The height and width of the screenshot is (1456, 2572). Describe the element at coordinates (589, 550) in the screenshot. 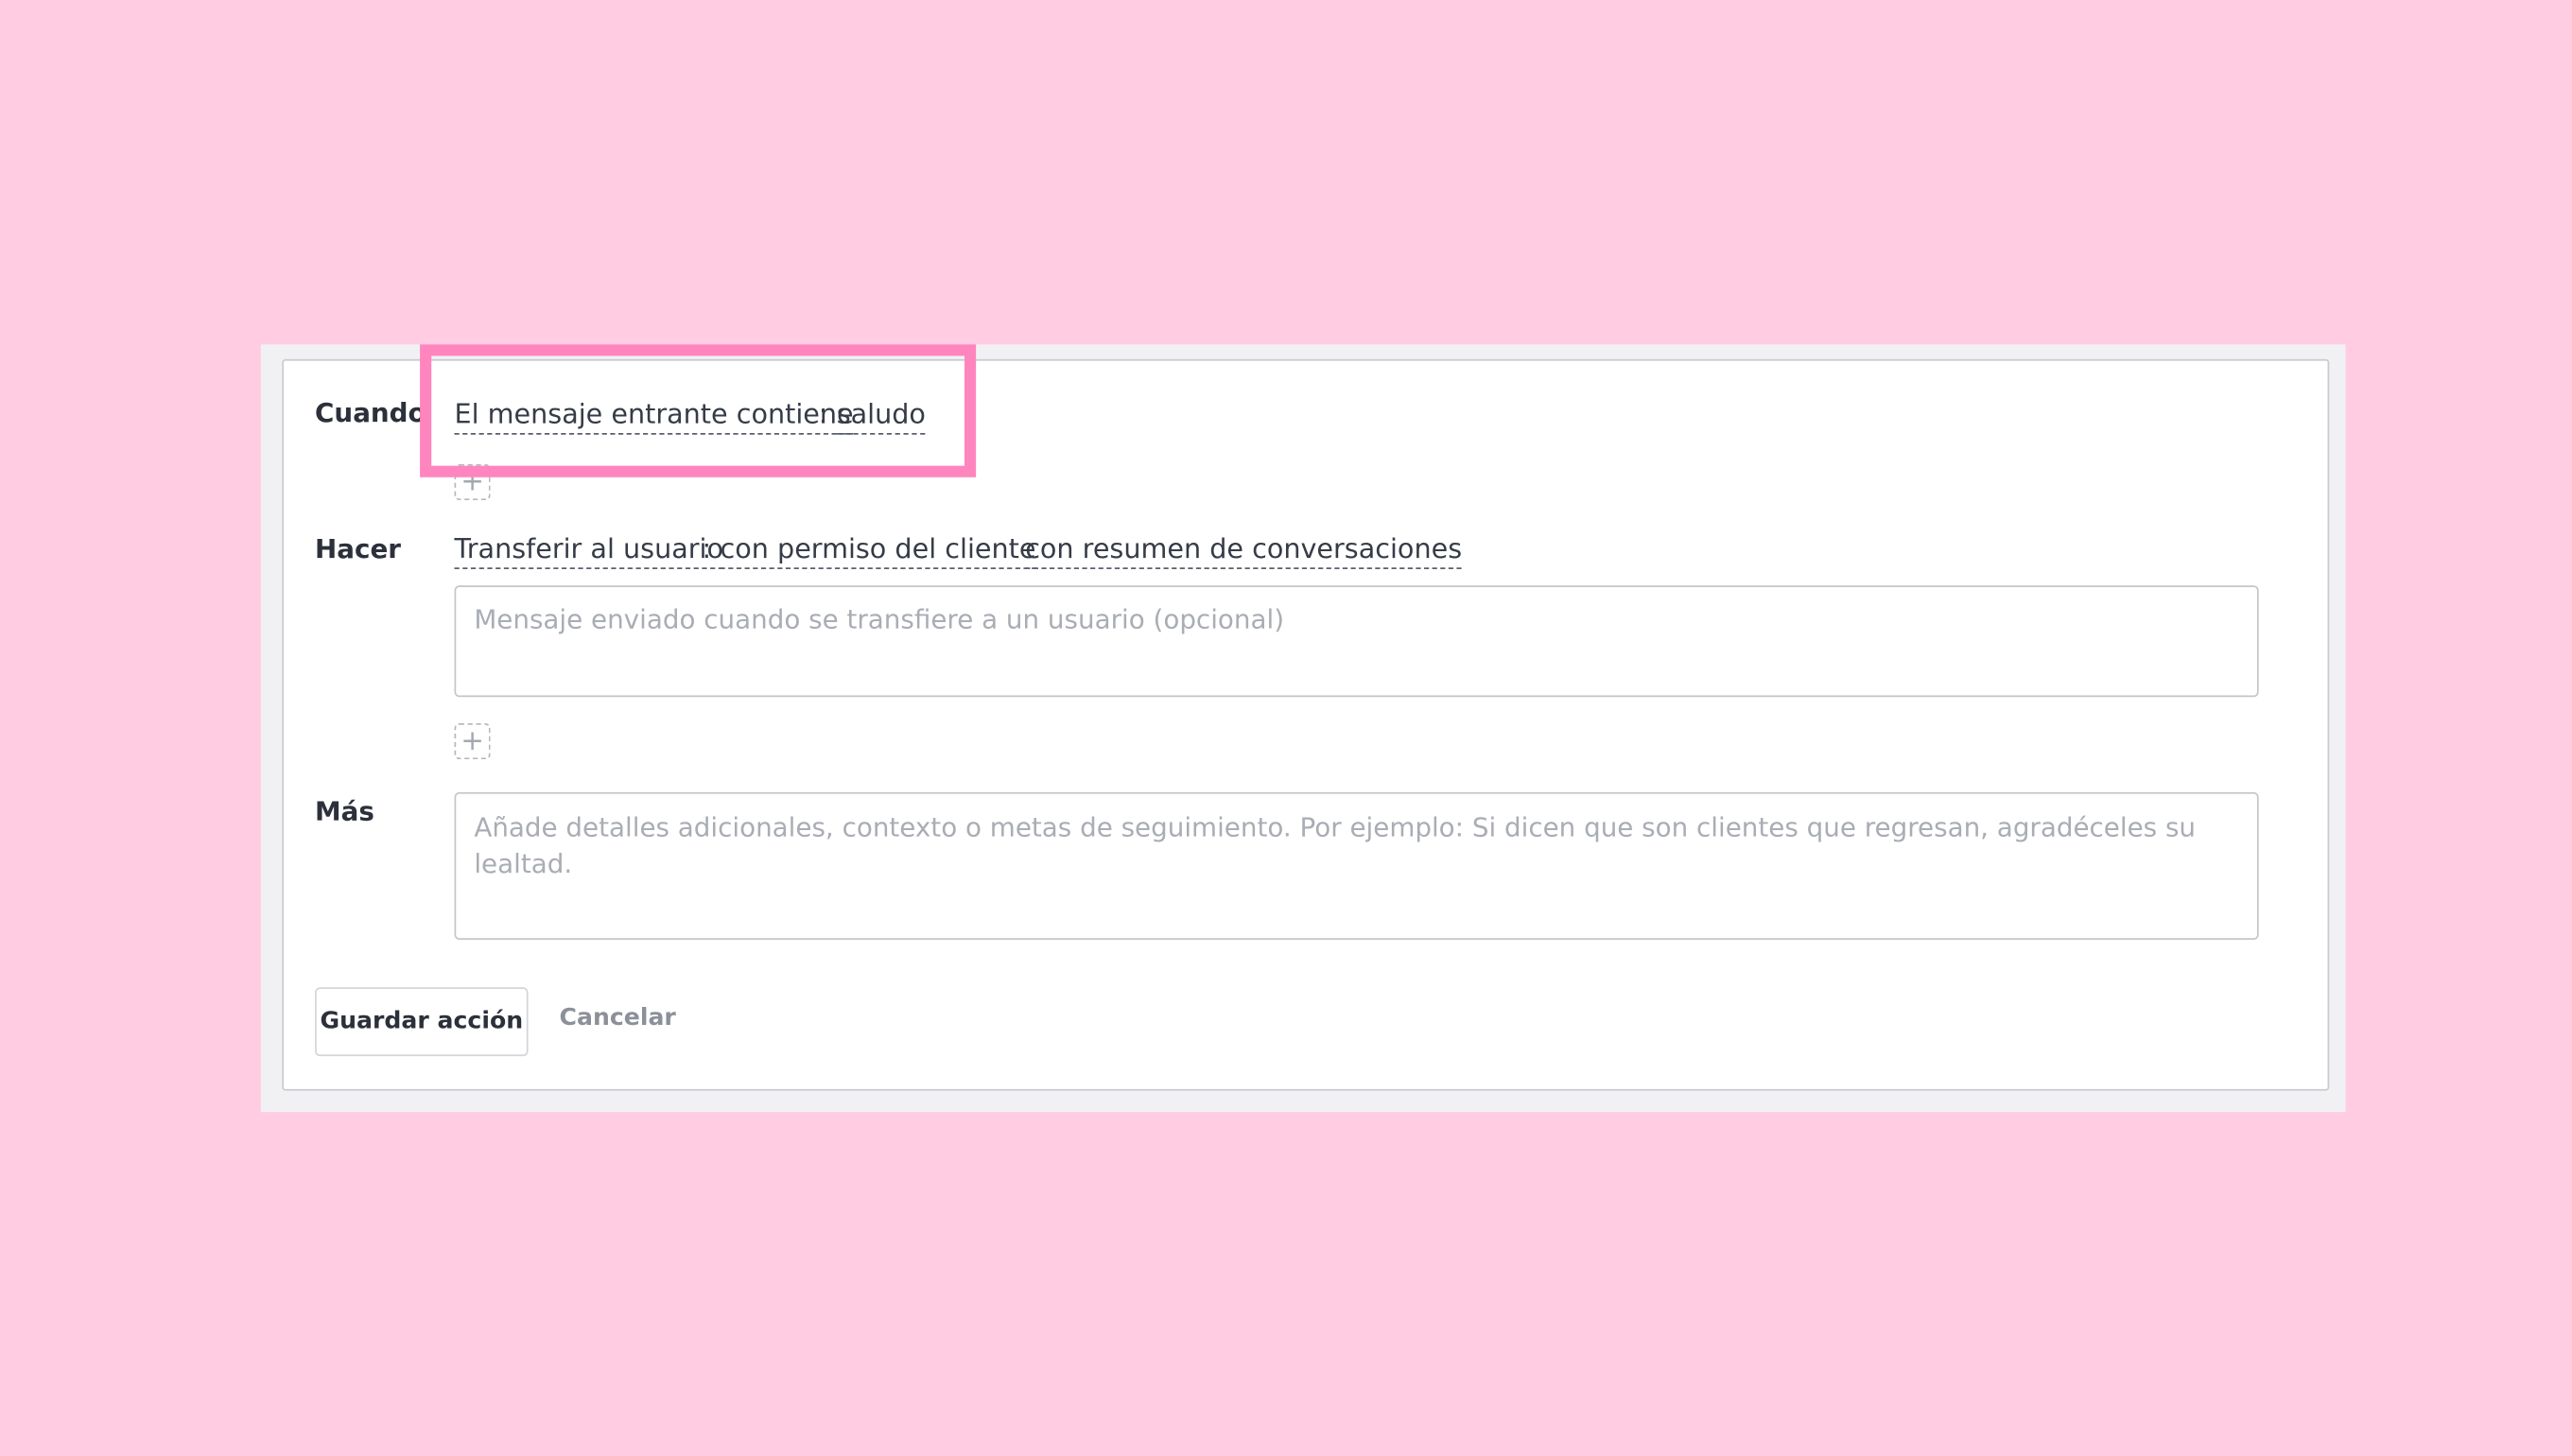

I see `do-action-token: Transferir al usuario` at that location.